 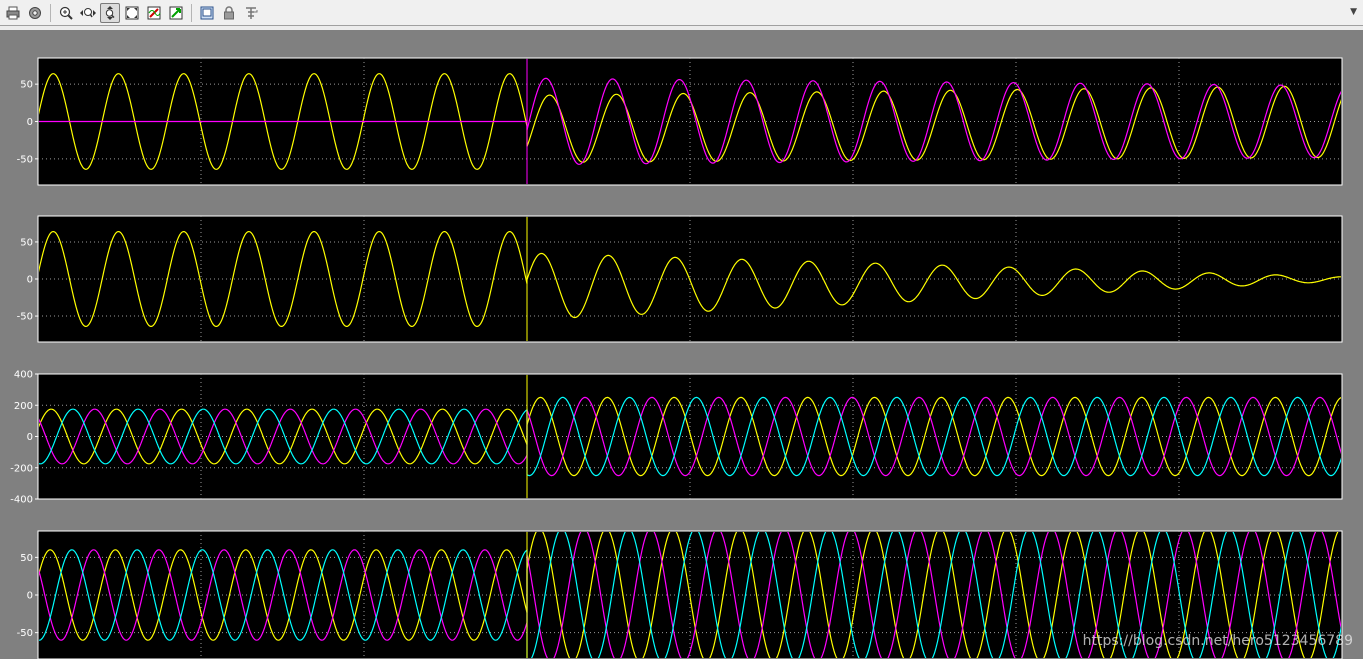 I want to click on y-tick-label: 400, so click(x=23, y=375).